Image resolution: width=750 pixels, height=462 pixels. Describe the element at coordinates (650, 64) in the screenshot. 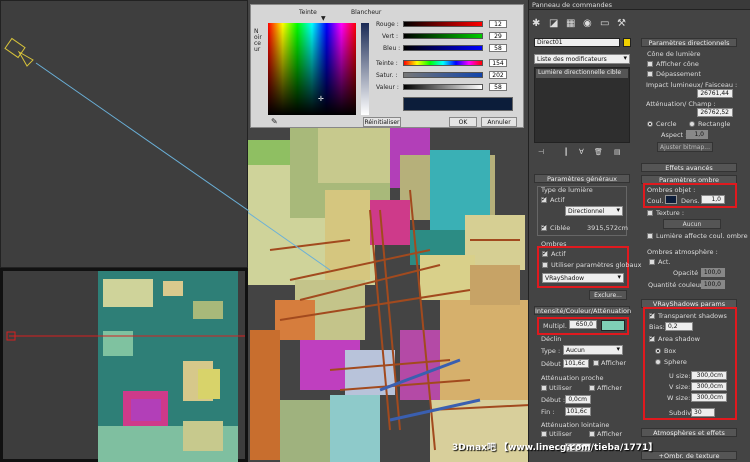

I see `show-cone-checkbox` at that location.